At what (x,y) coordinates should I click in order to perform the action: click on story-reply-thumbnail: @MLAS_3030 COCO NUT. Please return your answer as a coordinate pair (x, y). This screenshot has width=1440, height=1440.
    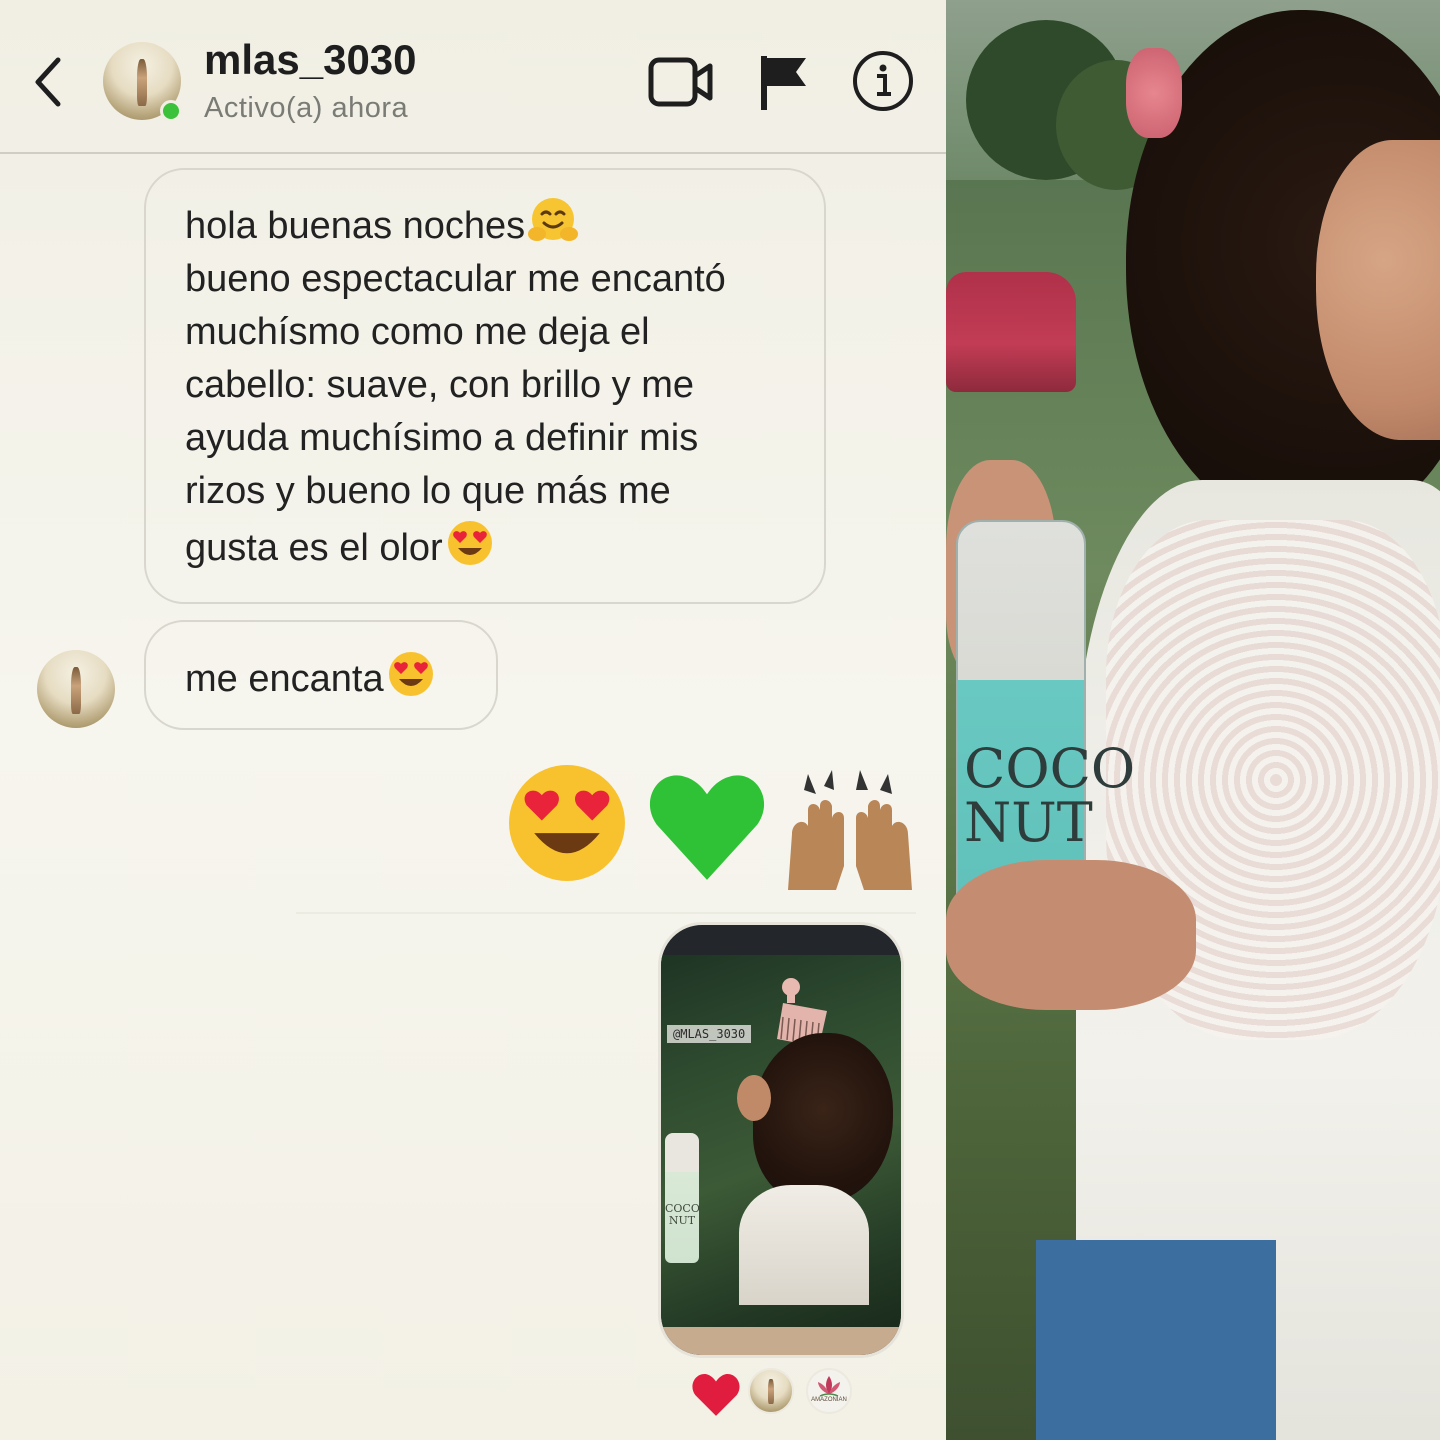
    Looking at the image, I should click on (781, 1140).